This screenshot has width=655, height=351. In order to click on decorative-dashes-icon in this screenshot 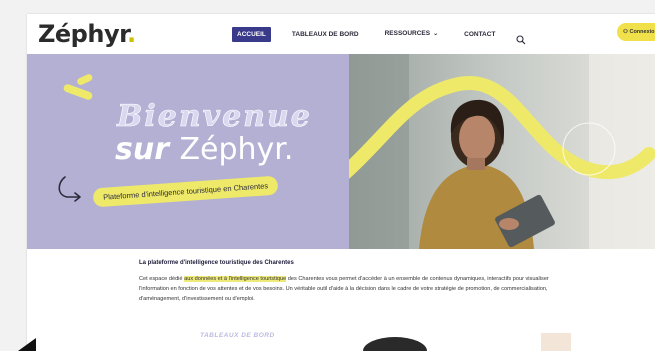, I will do `click(78, 87)`.